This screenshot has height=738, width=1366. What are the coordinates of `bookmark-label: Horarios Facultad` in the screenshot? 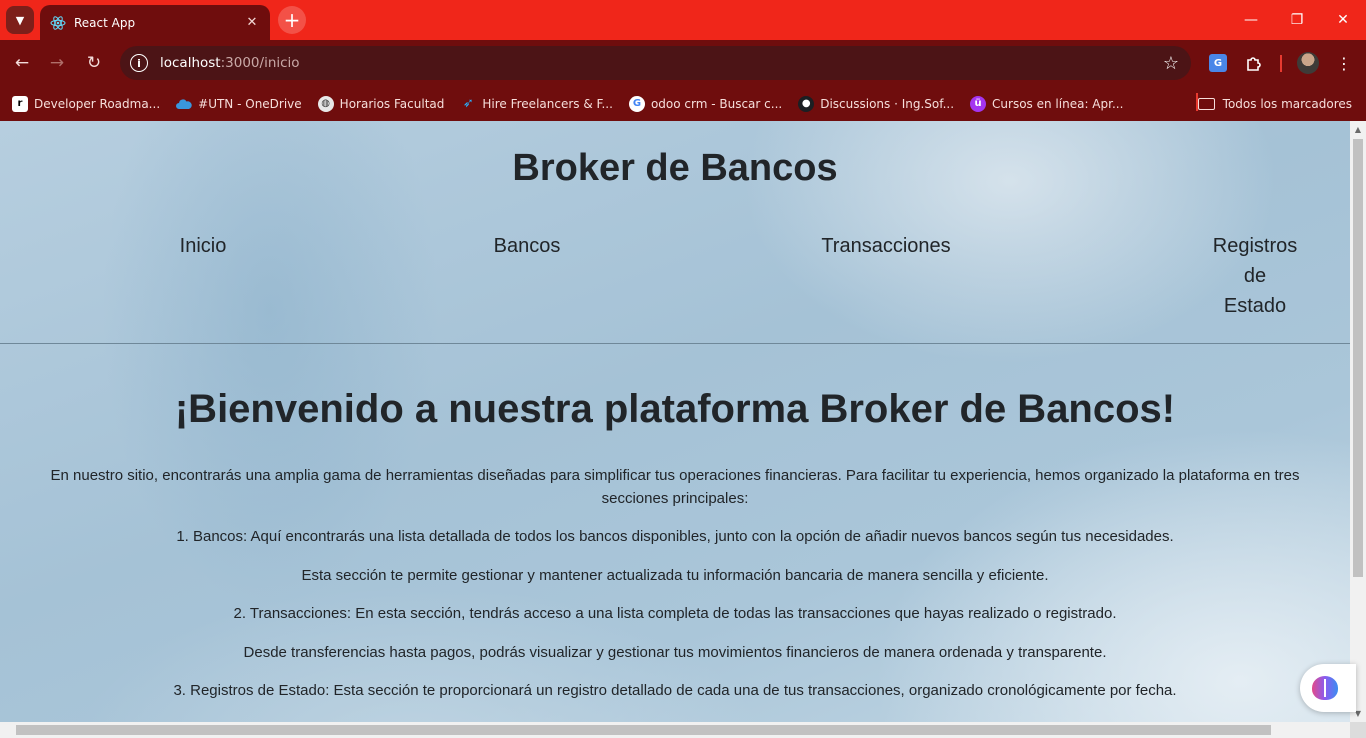 It's located at (392, 103).